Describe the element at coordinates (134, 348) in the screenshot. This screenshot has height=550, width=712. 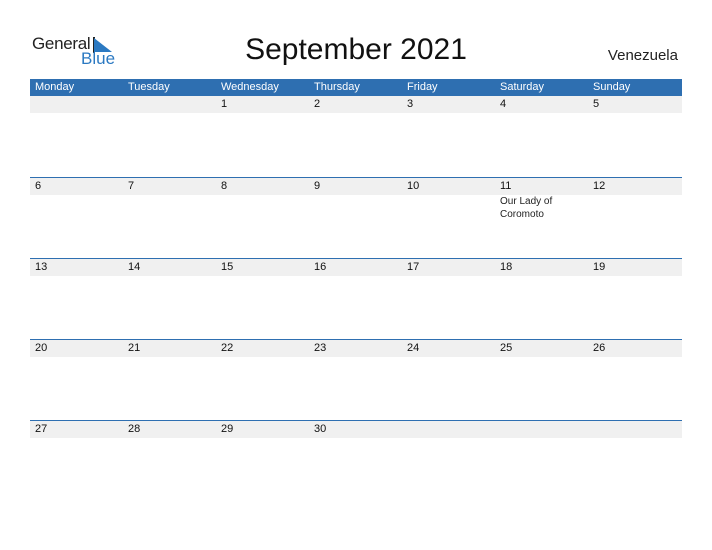
I see `day-number: 21` at that location.